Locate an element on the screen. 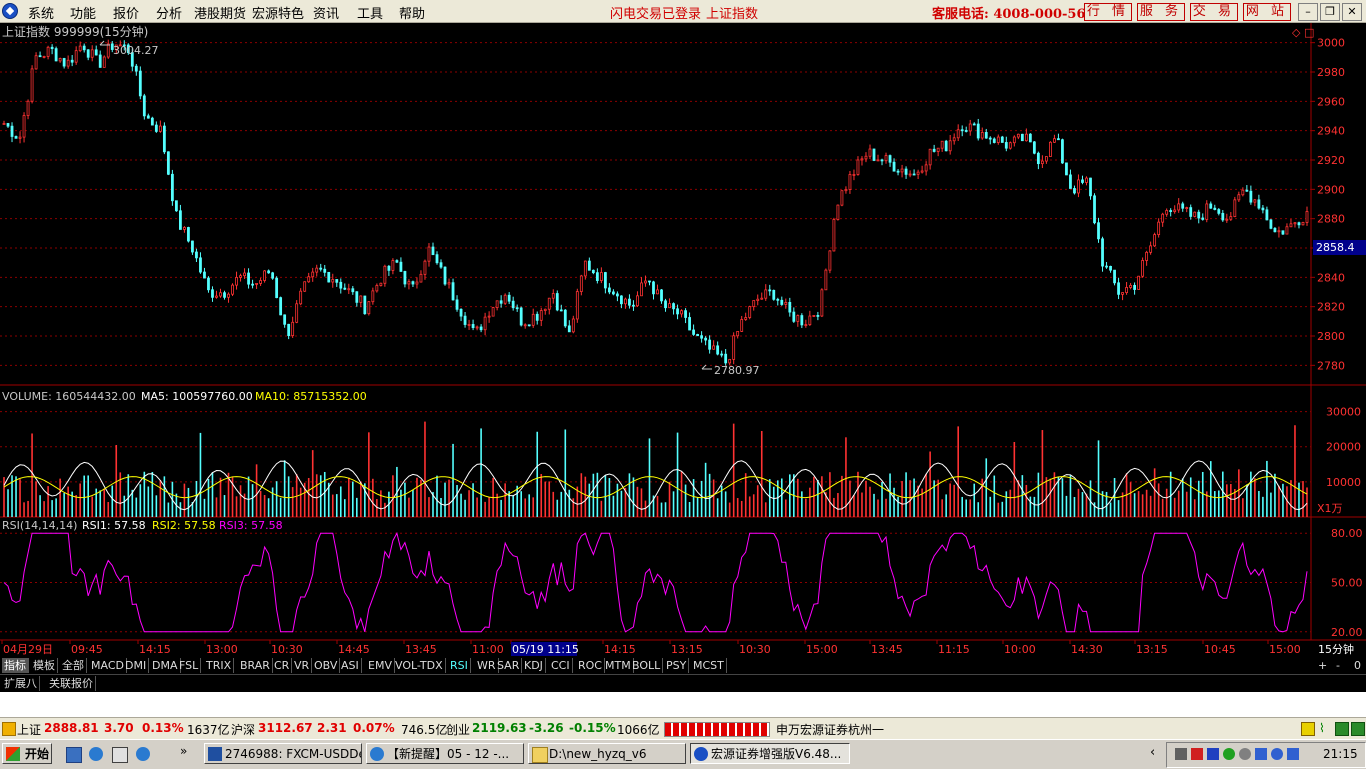 The height and width of the screenshot is (769, 1366). tab-模板: 模板 is located at coordinates (44, 665).